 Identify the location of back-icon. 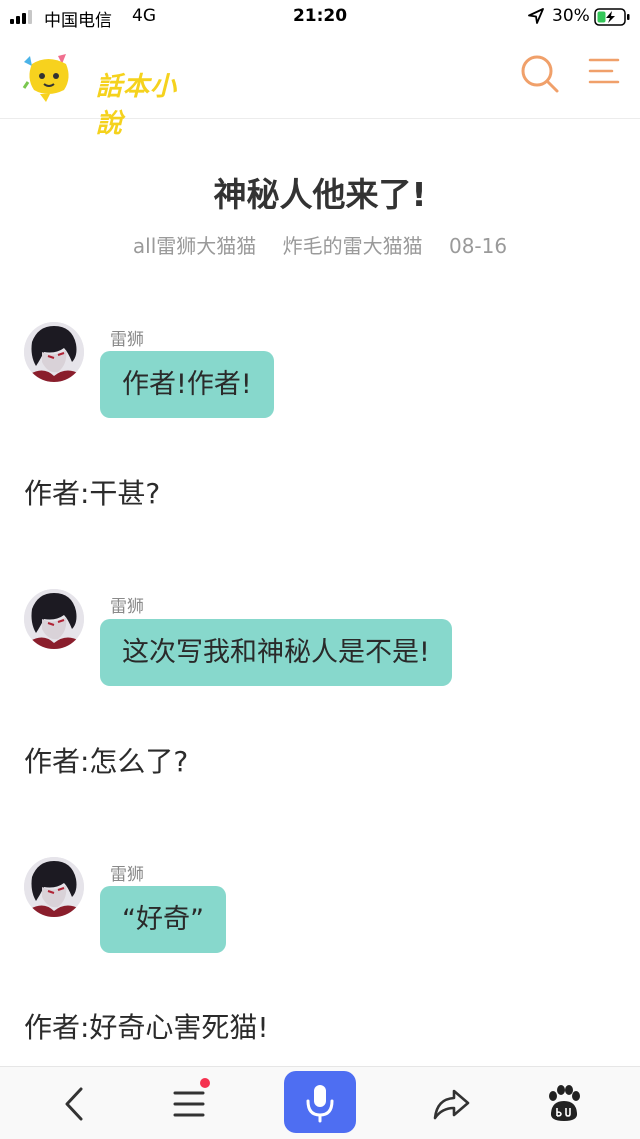
(74, 1104).